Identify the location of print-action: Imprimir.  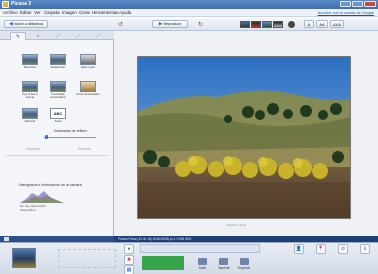
(224, 264).